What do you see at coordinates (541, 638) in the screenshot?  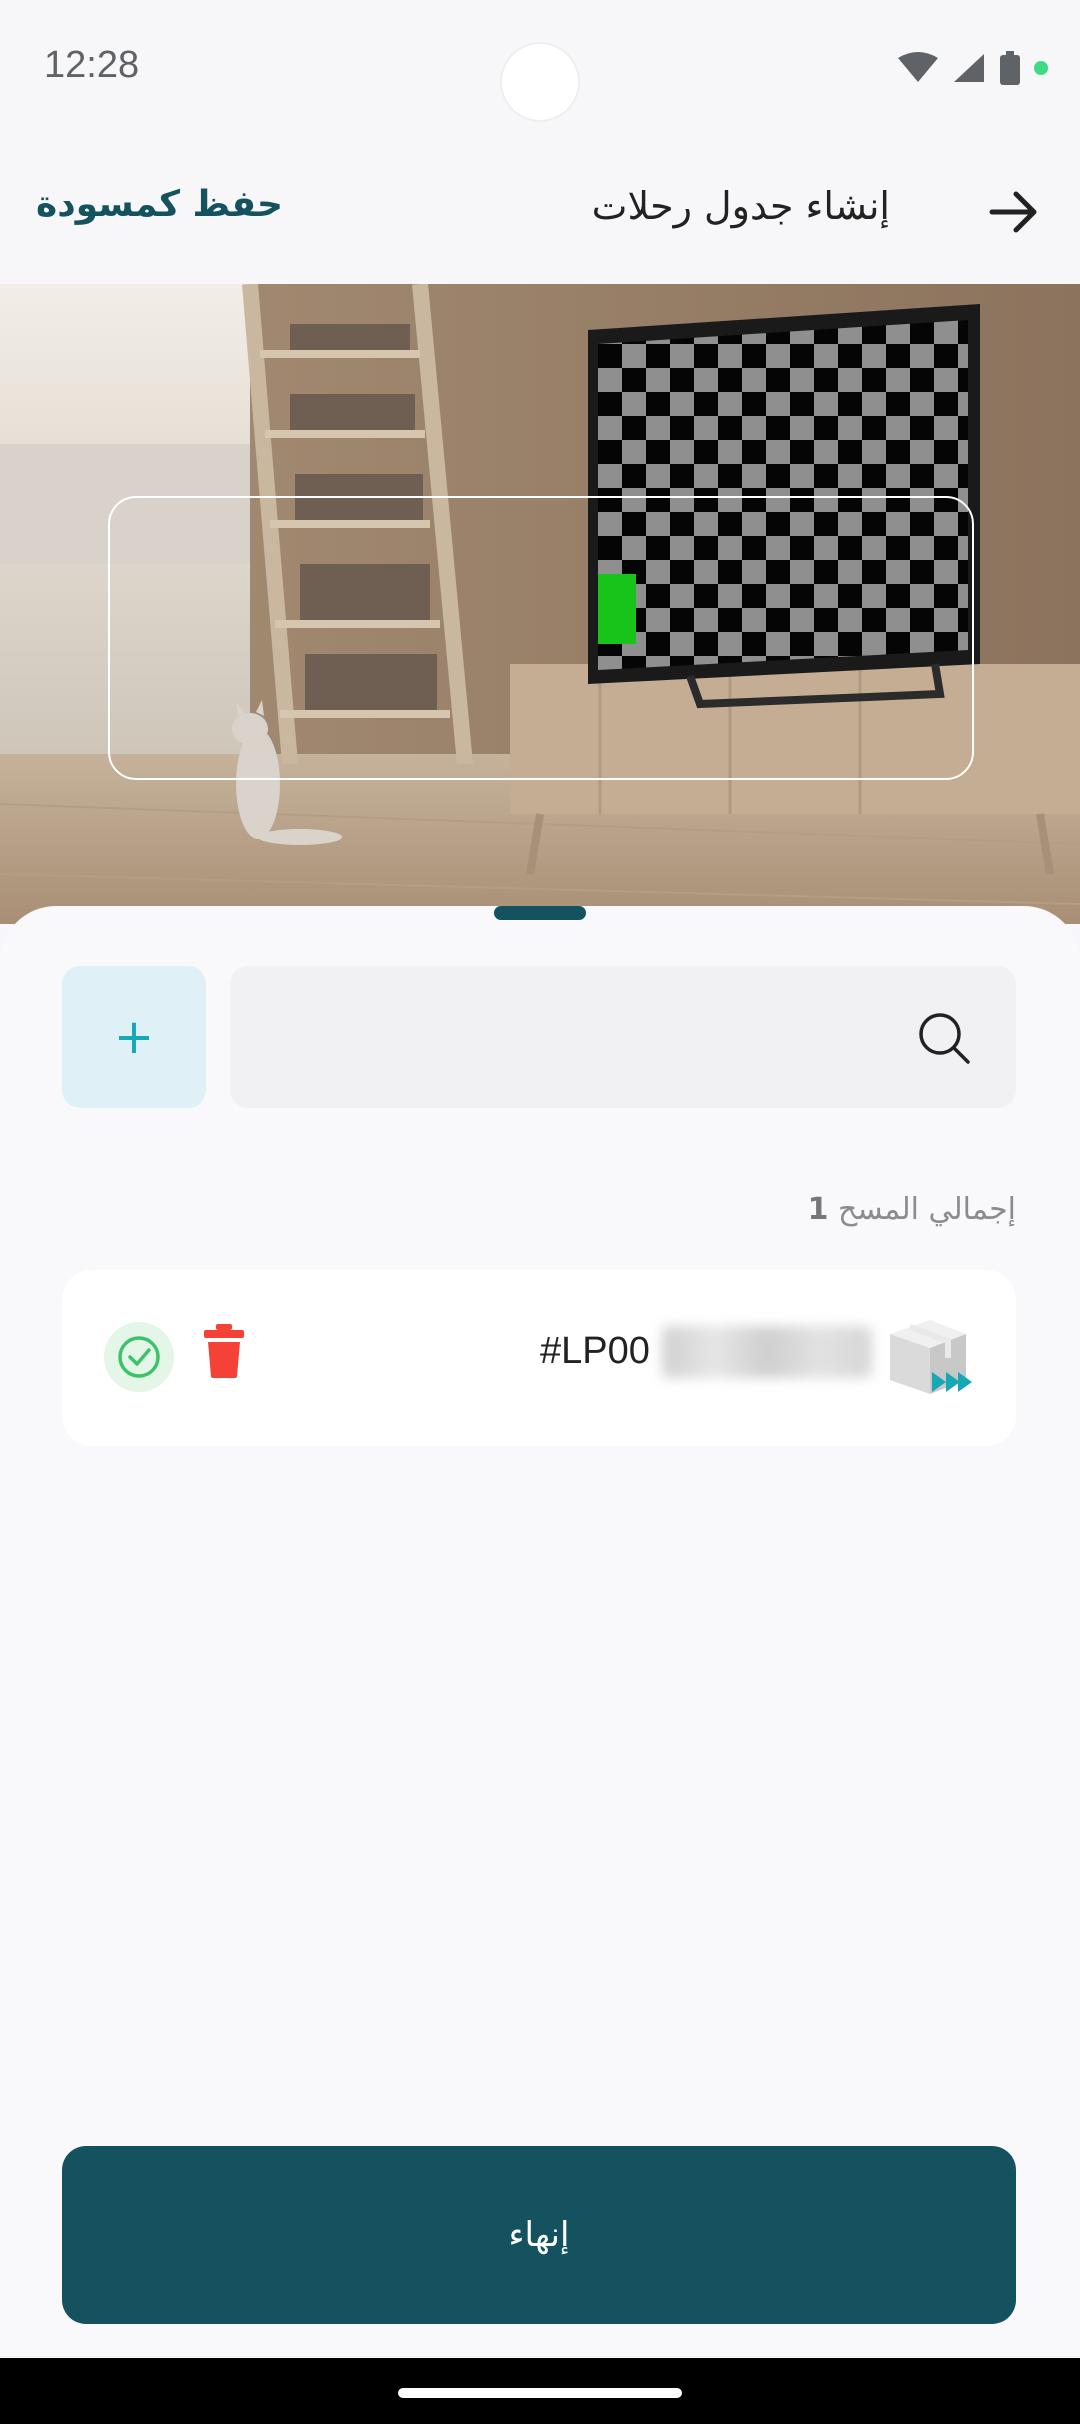 I see `scan-frame` at bounding box center [541, 638].